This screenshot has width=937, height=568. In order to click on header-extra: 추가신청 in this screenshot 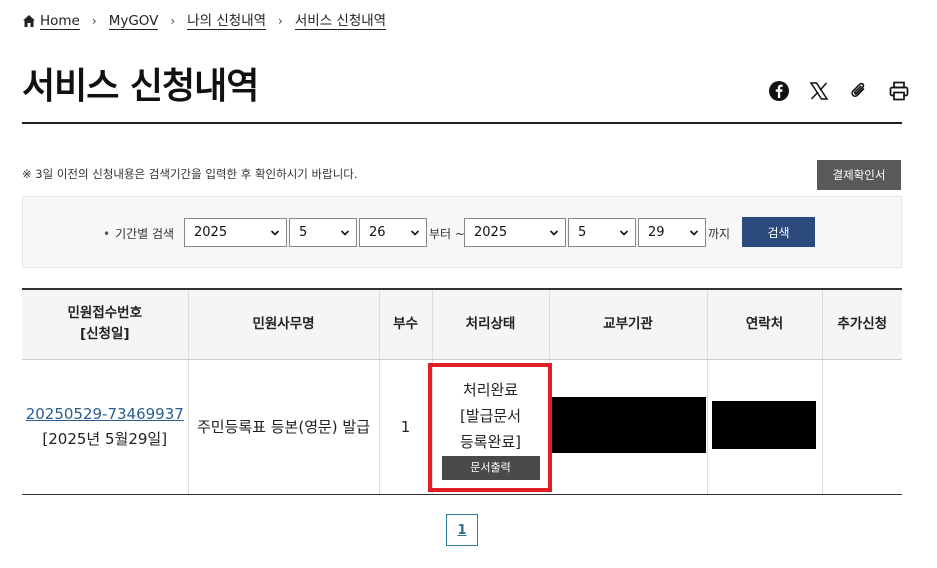, I will do `click(861, 324)`.